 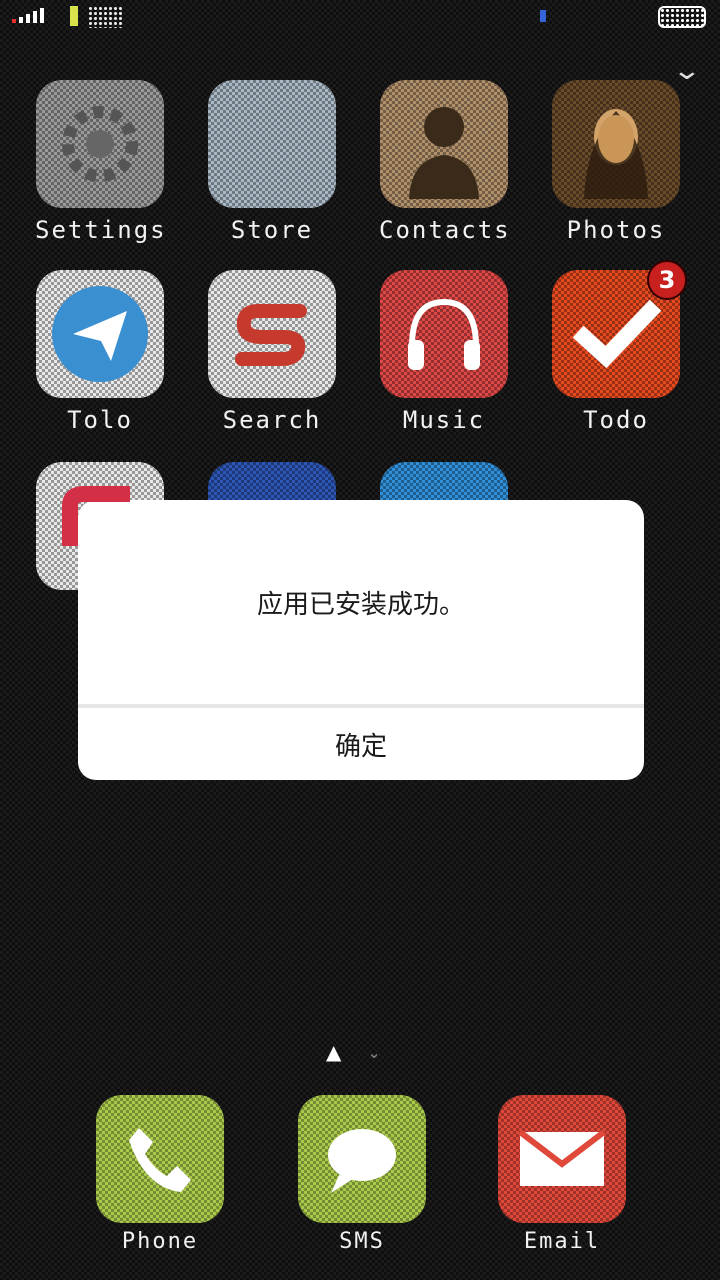 What do you see at coordinates (445, 230) in the screenshot?
I see `app-label: Contacts` at bounding box center [445, 230].